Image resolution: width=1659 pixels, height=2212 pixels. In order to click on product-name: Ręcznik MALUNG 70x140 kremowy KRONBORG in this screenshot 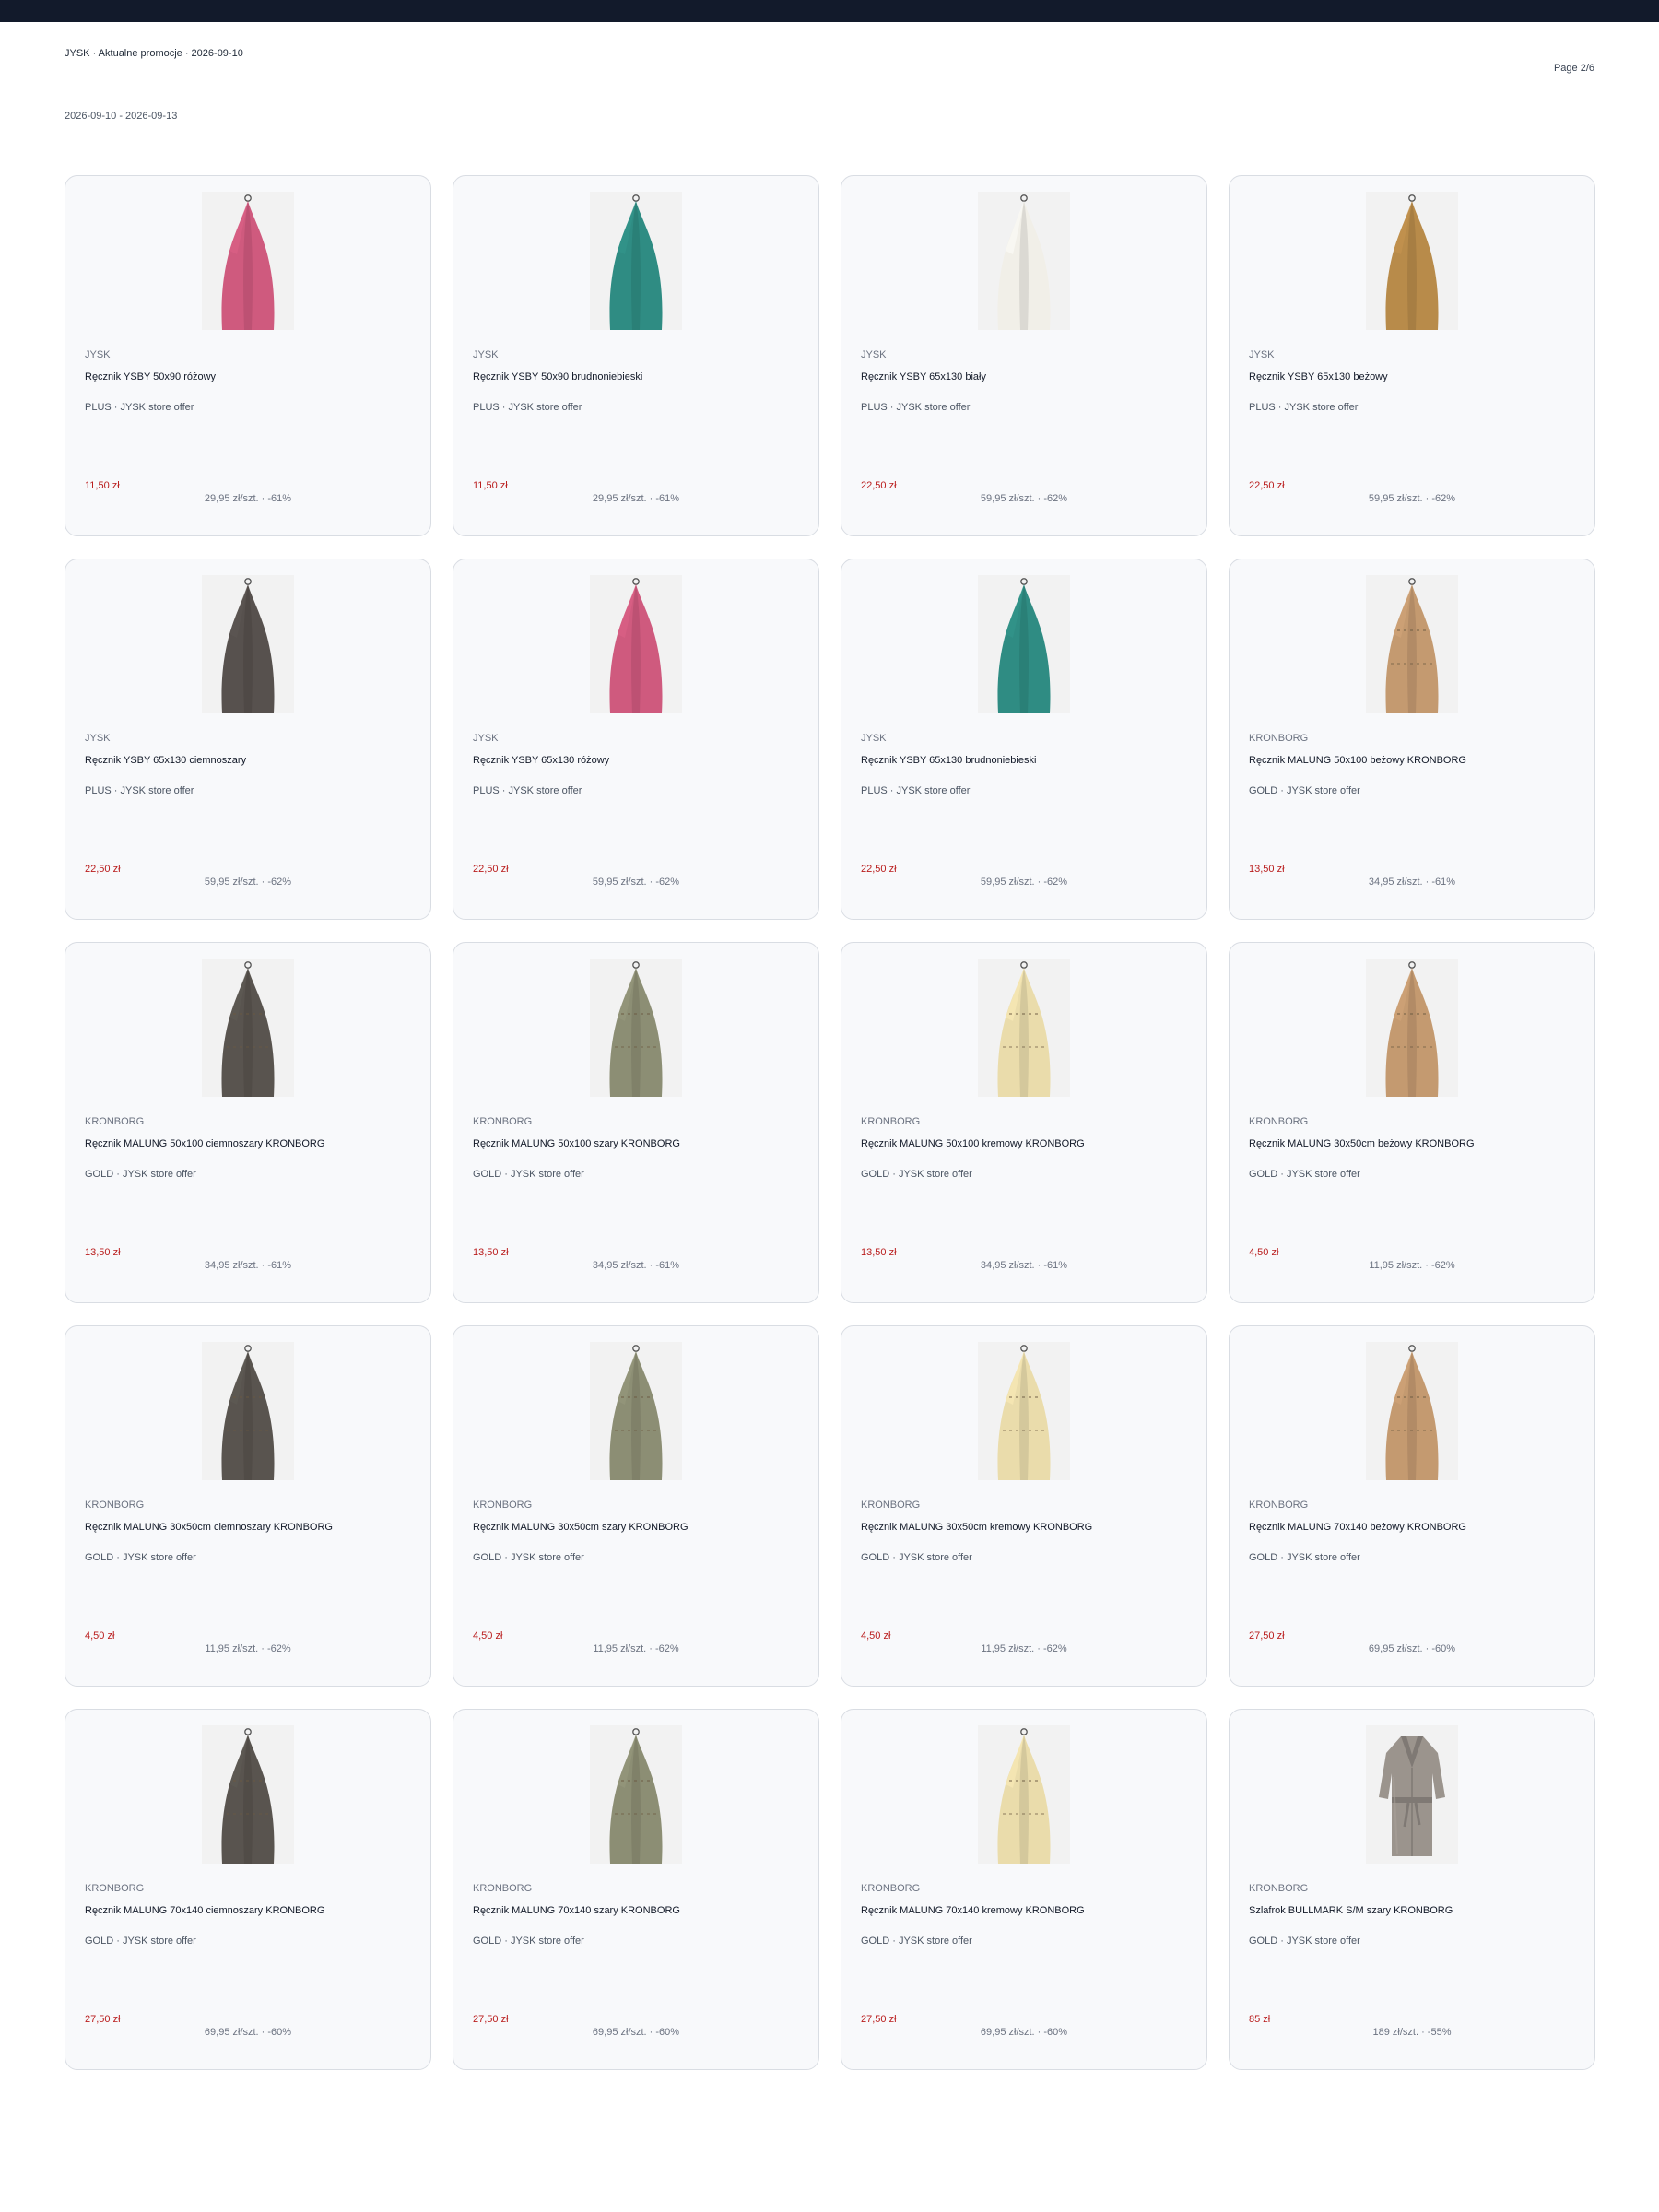, I will do `click(973, 1910)`.